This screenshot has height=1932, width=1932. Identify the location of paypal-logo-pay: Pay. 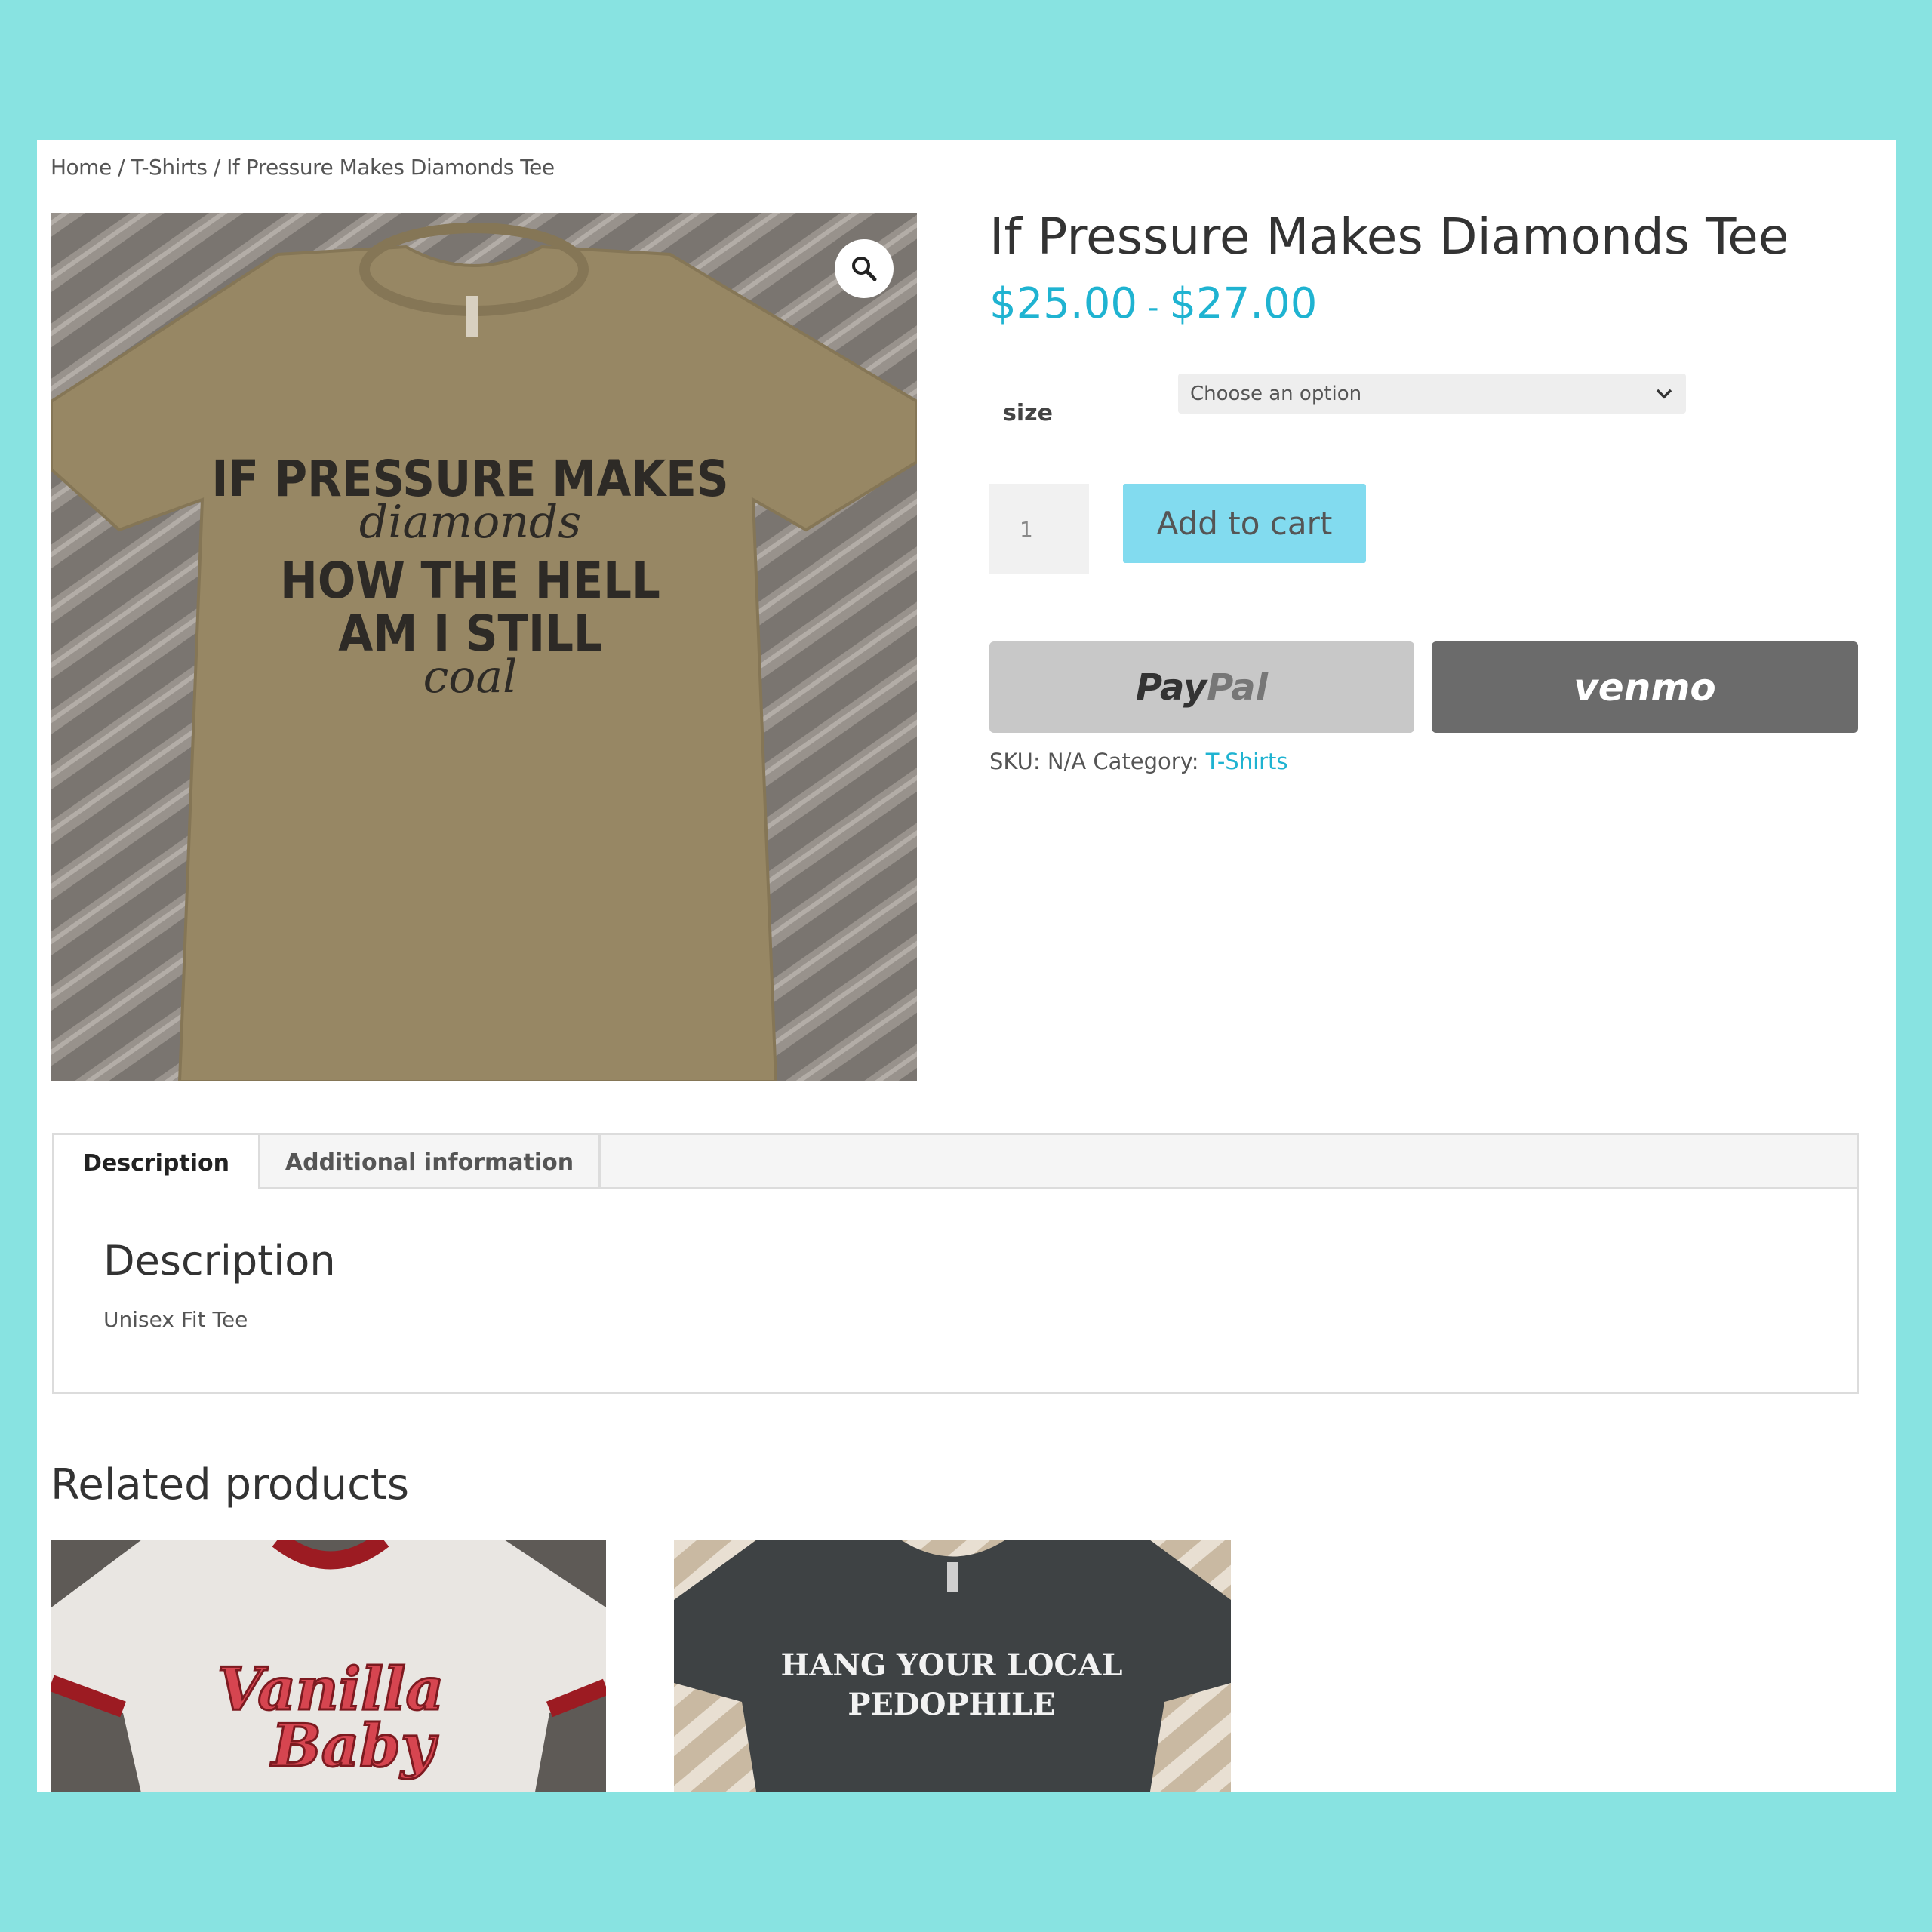
(1171, 687).